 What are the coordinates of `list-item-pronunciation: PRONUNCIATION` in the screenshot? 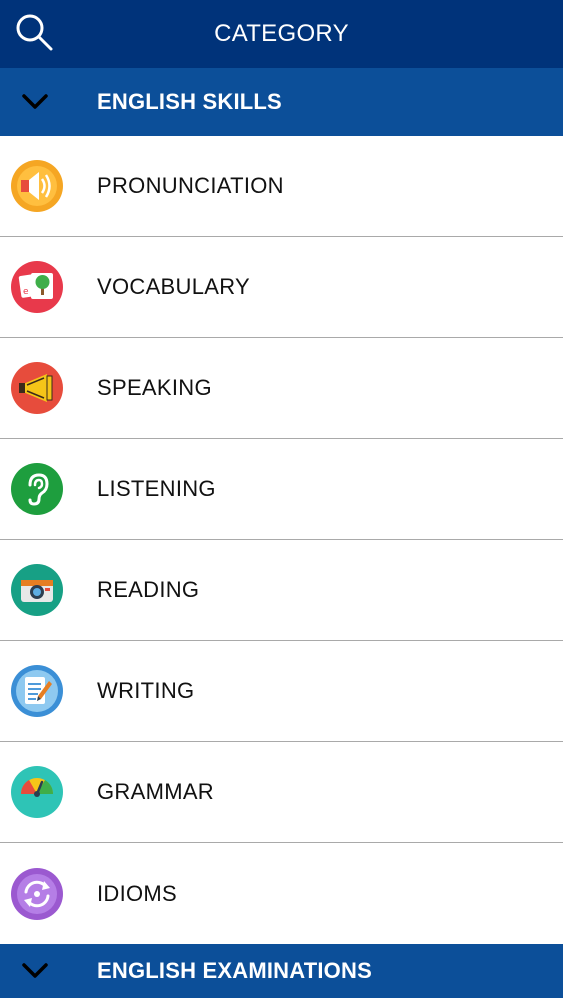 It's located at (281, 186).